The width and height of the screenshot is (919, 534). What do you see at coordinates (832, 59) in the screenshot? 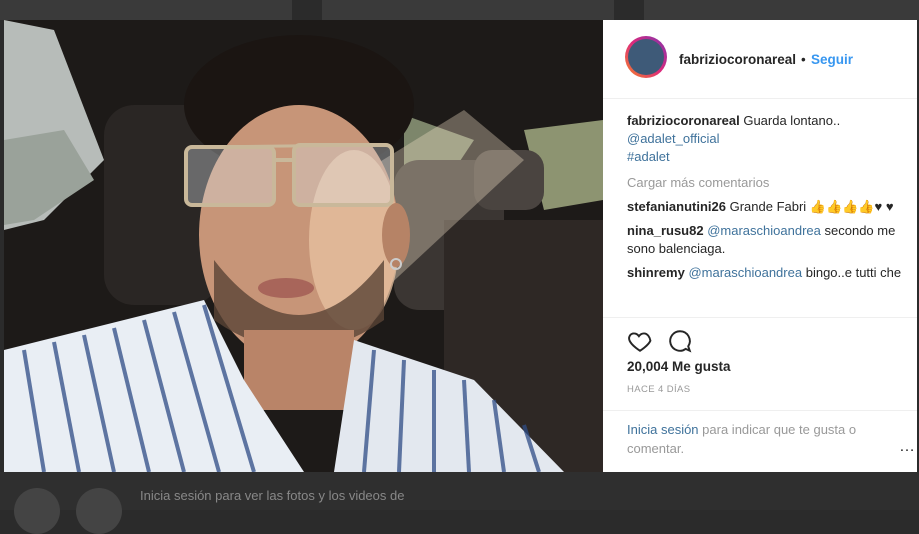
I see `follow-button: Seguir` at bounding box center [832, 59].